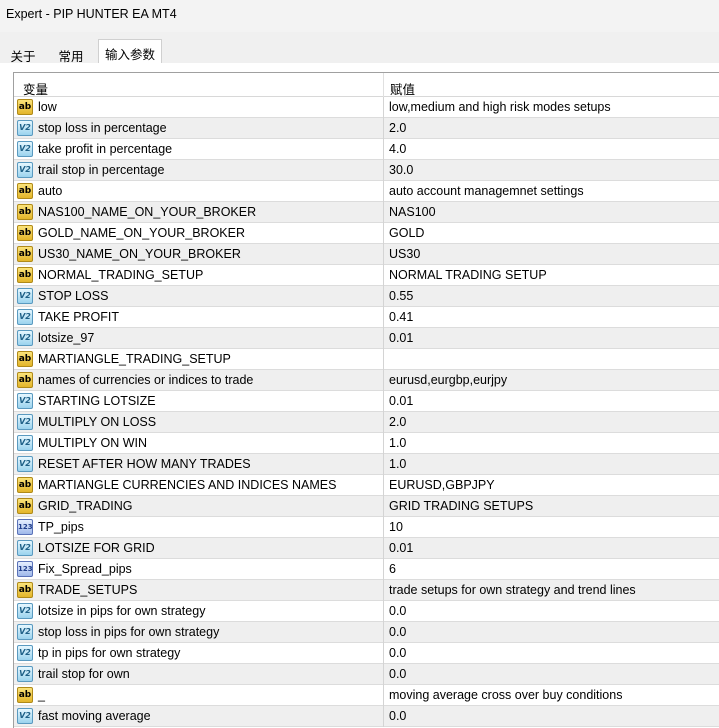 This screenshot has height=728, width=719. Describe the element at coordinates (41, 695) in the screenshot. I see `variable-name: _` at that location.